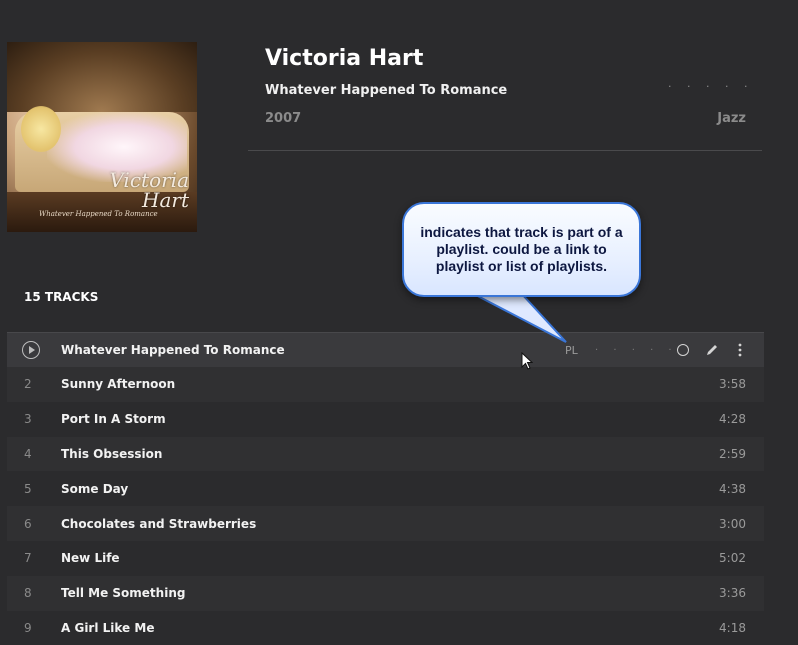 This screenshot has width=798, height=645. What do you see at coordinates (283, 118) in the screenshot?
I see `album-year: 2007` at bounding box center [283, 118].